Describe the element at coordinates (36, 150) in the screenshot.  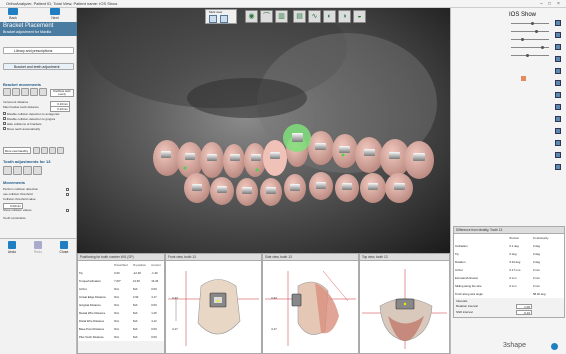
I see `link-icon` at that location.